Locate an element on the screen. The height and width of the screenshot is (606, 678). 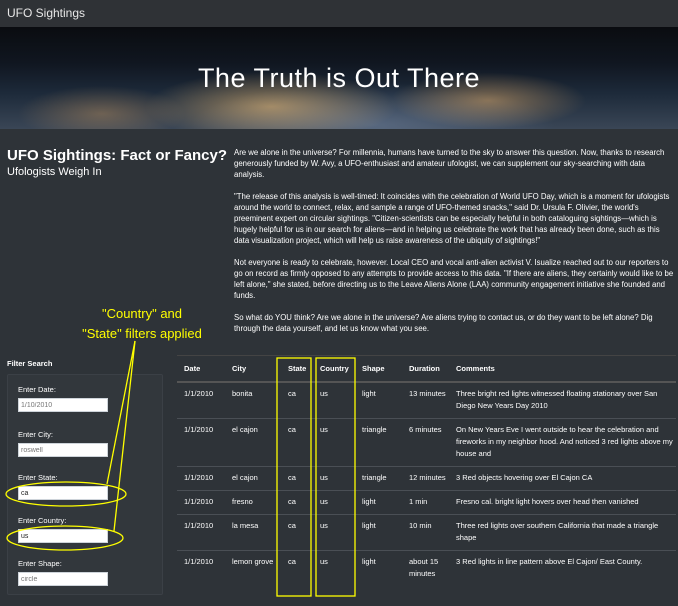
annotation-pointer is located at coordinates (124, 436).